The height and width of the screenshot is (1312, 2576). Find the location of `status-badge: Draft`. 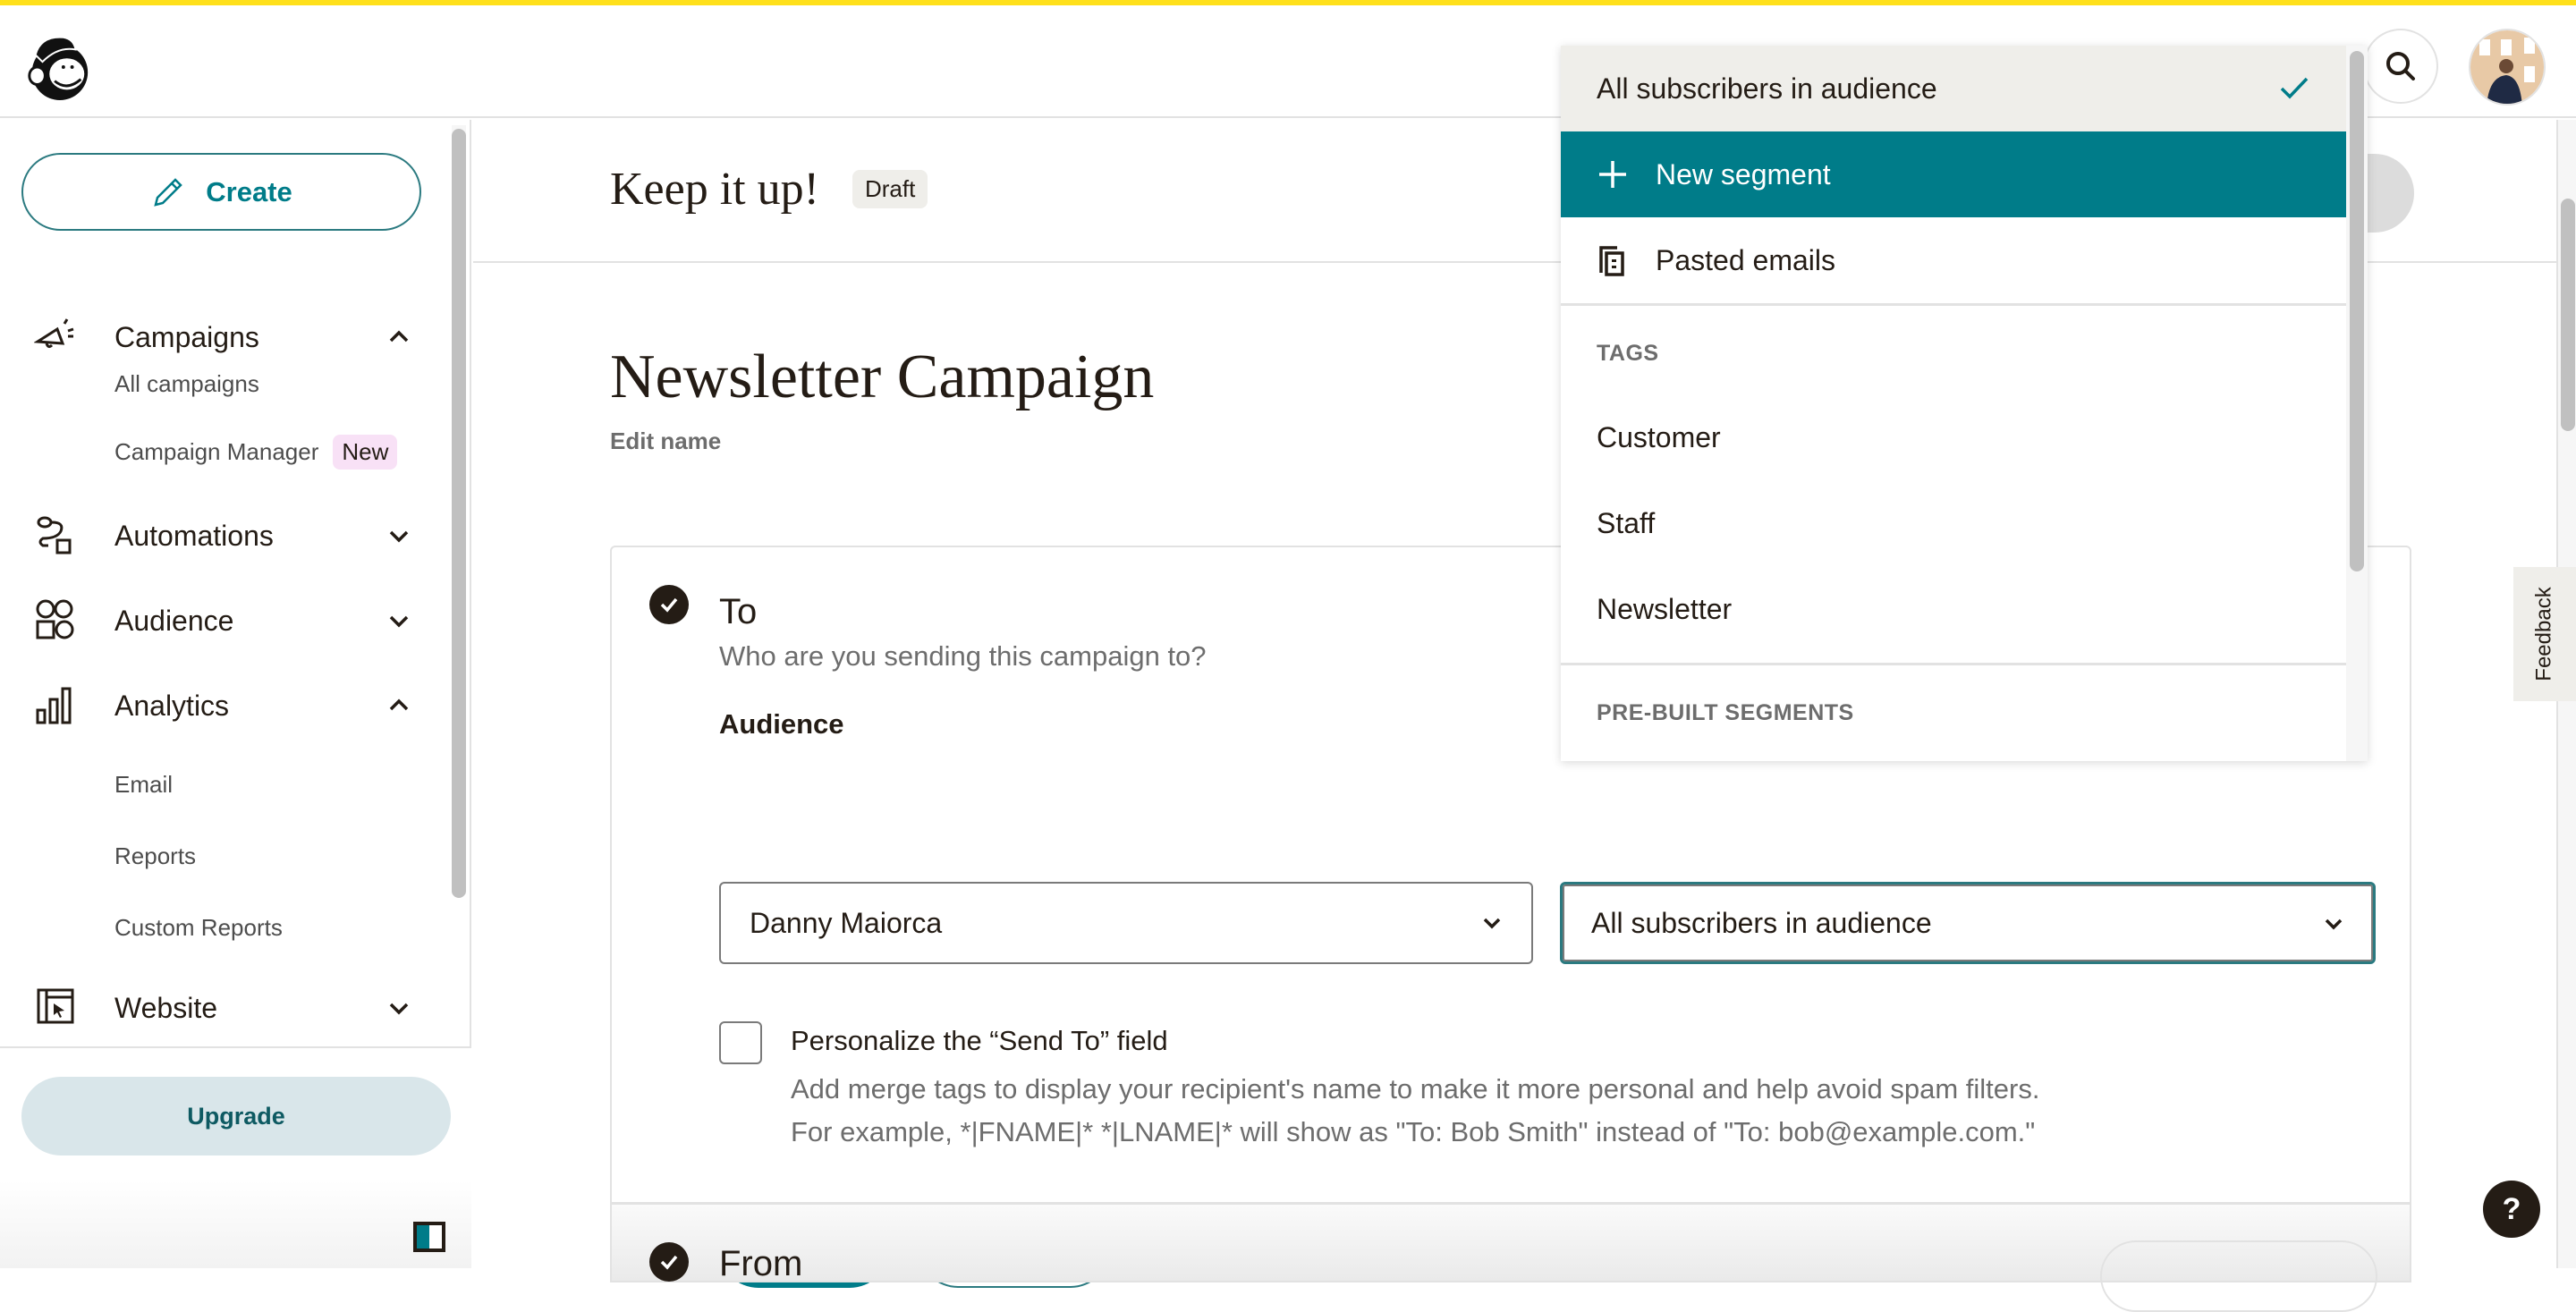

status-badge: Draft is located at coordinates (890, 189).